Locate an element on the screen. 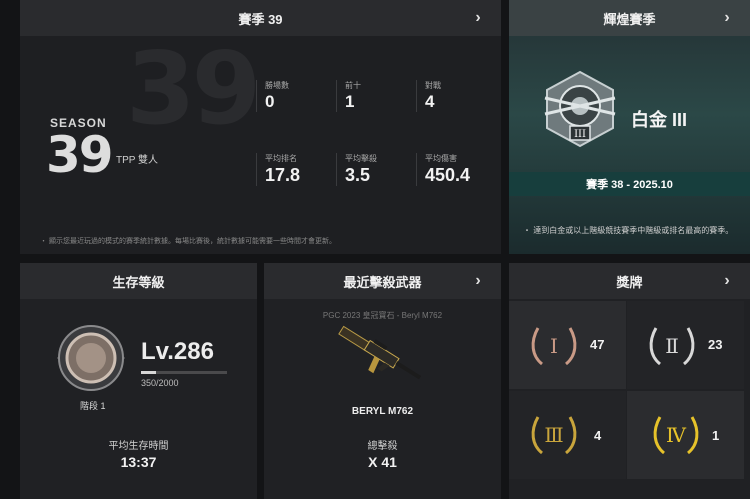 The image size is (750, 499). stat-label: 勝場數 is located at coordinates (277, 85).